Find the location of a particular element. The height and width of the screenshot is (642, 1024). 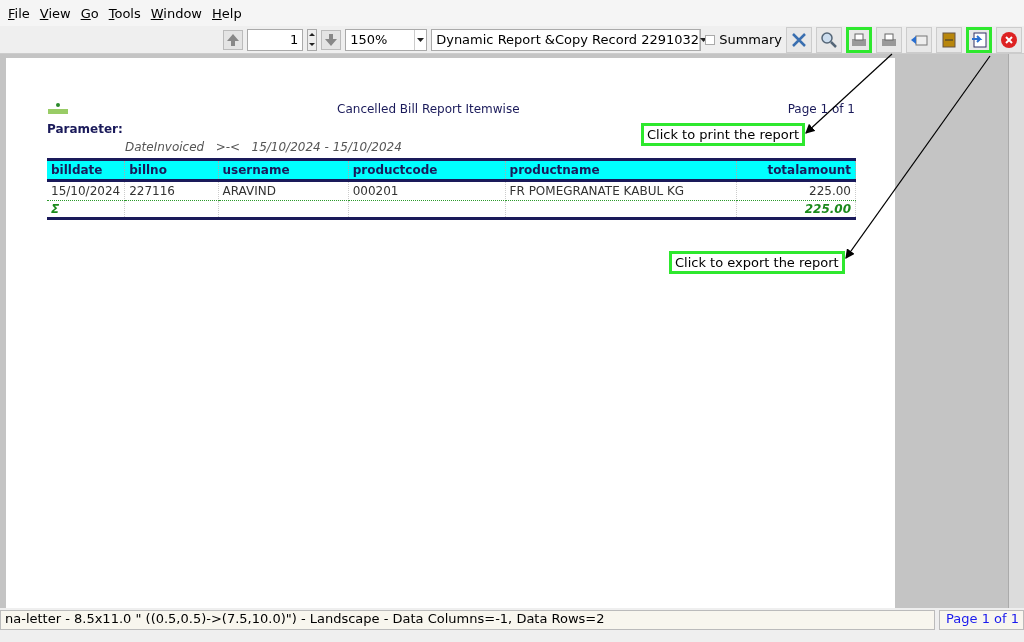

table-cell: 225.00 is located at coordinates (796, 190).